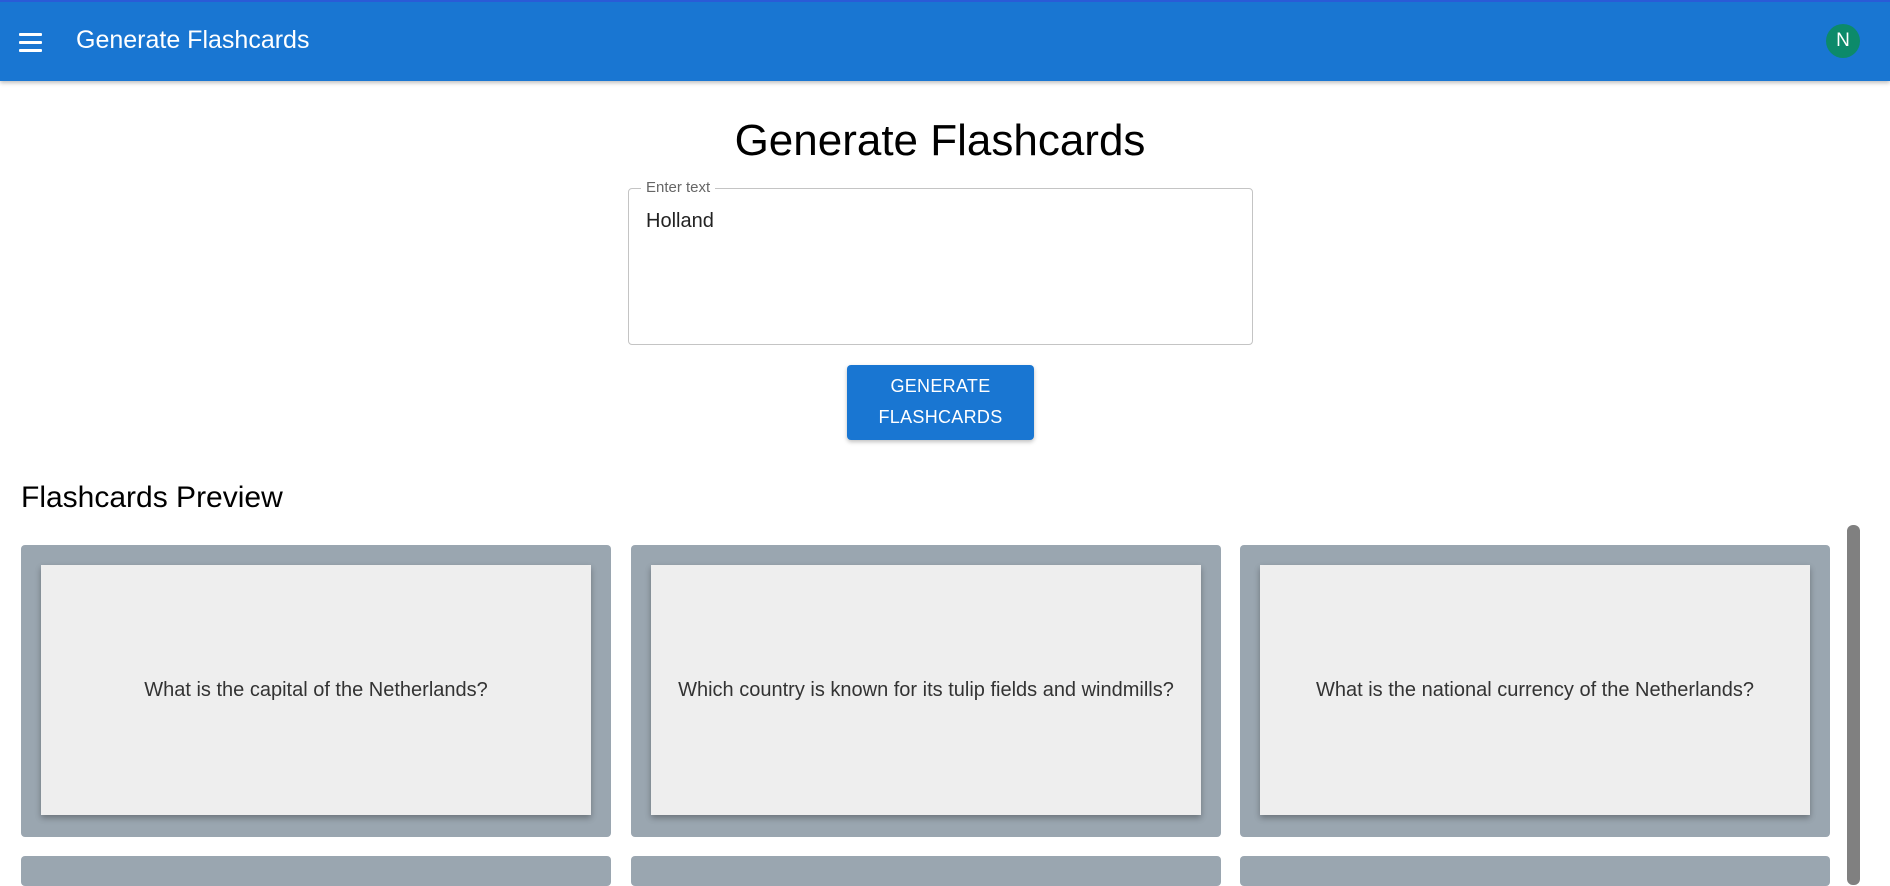 The width and height of the screenshot is (1890, 886). I want to click on flashcard: What is the capital of the Netherlands?, so click(316, 691).